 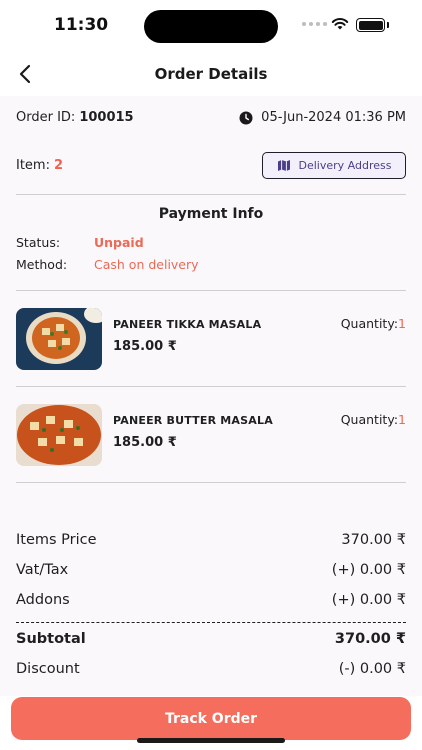 I want to click on tax-value: (+) 0.00 ₹, so click(x=368, y=570).